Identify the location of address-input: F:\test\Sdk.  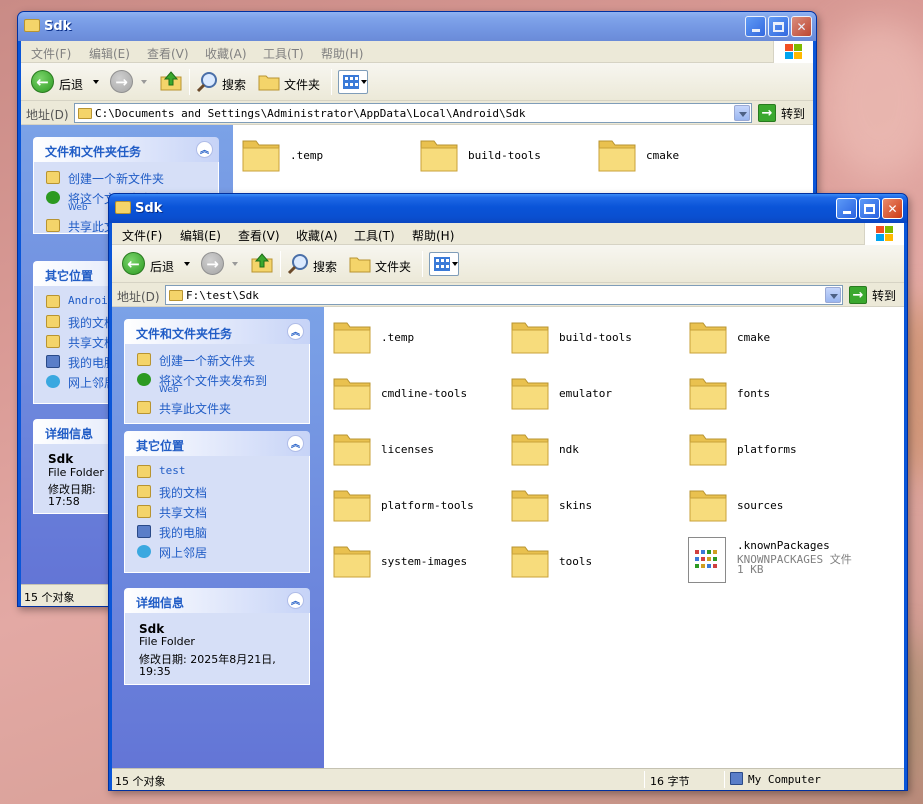
(504, 295).